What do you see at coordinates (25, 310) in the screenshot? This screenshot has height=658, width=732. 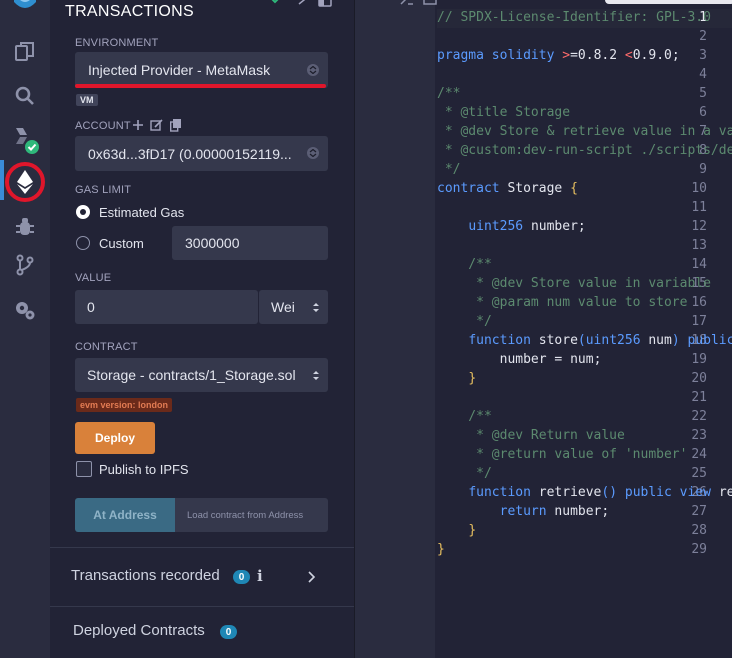 I see `plugin-manager-icon` at bounding box center [25, 310].